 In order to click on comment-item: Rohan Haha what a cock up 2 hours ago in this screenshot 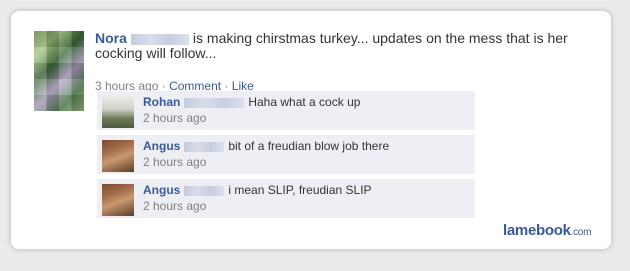, I will do `click(286, 111)`.